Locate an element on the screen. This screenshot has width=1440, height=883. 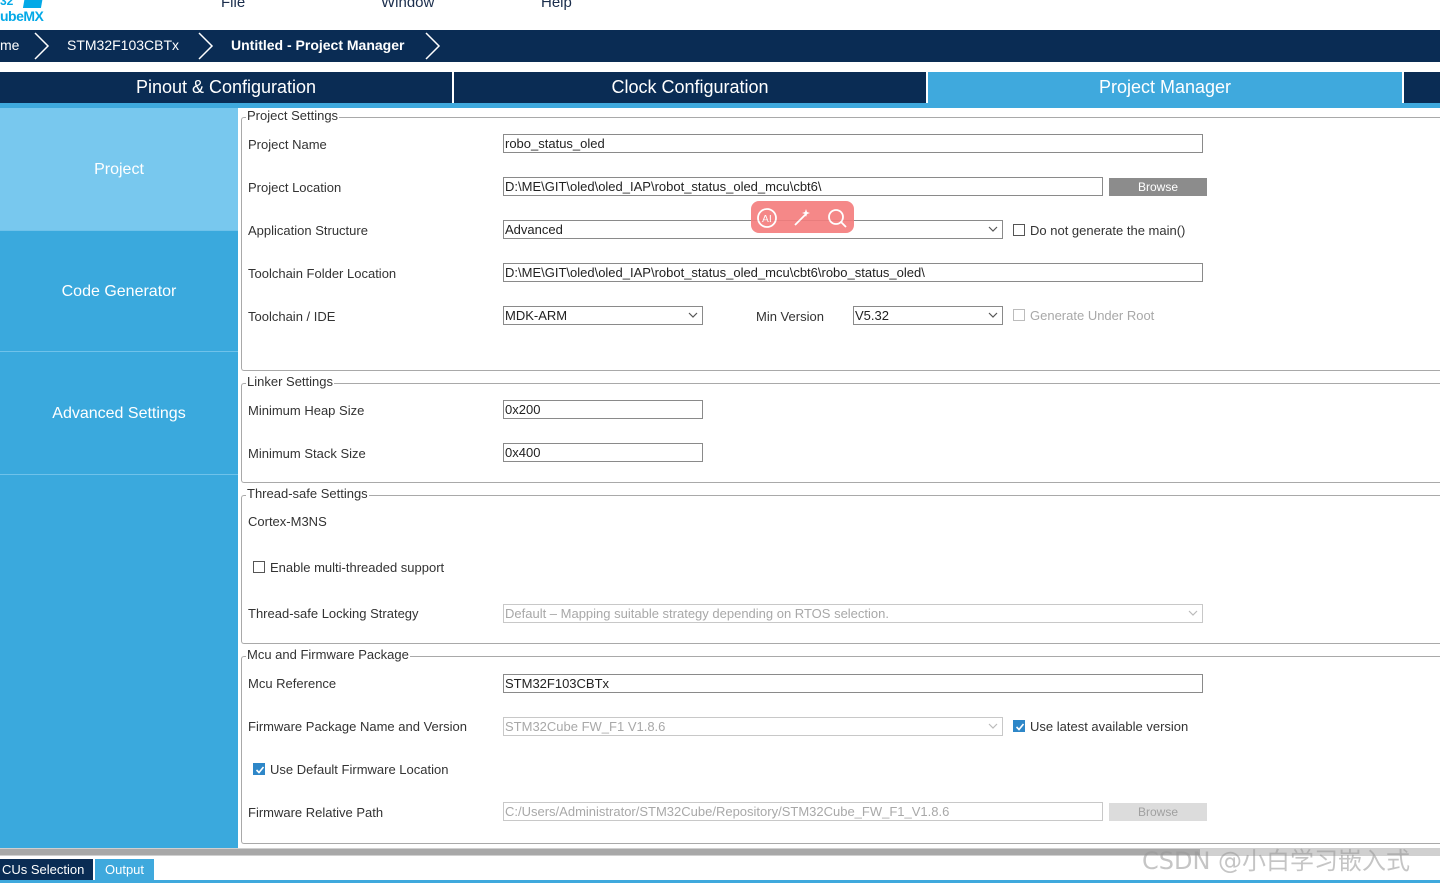
browse-location-button: Browse is located at coordinates (1158, 187).